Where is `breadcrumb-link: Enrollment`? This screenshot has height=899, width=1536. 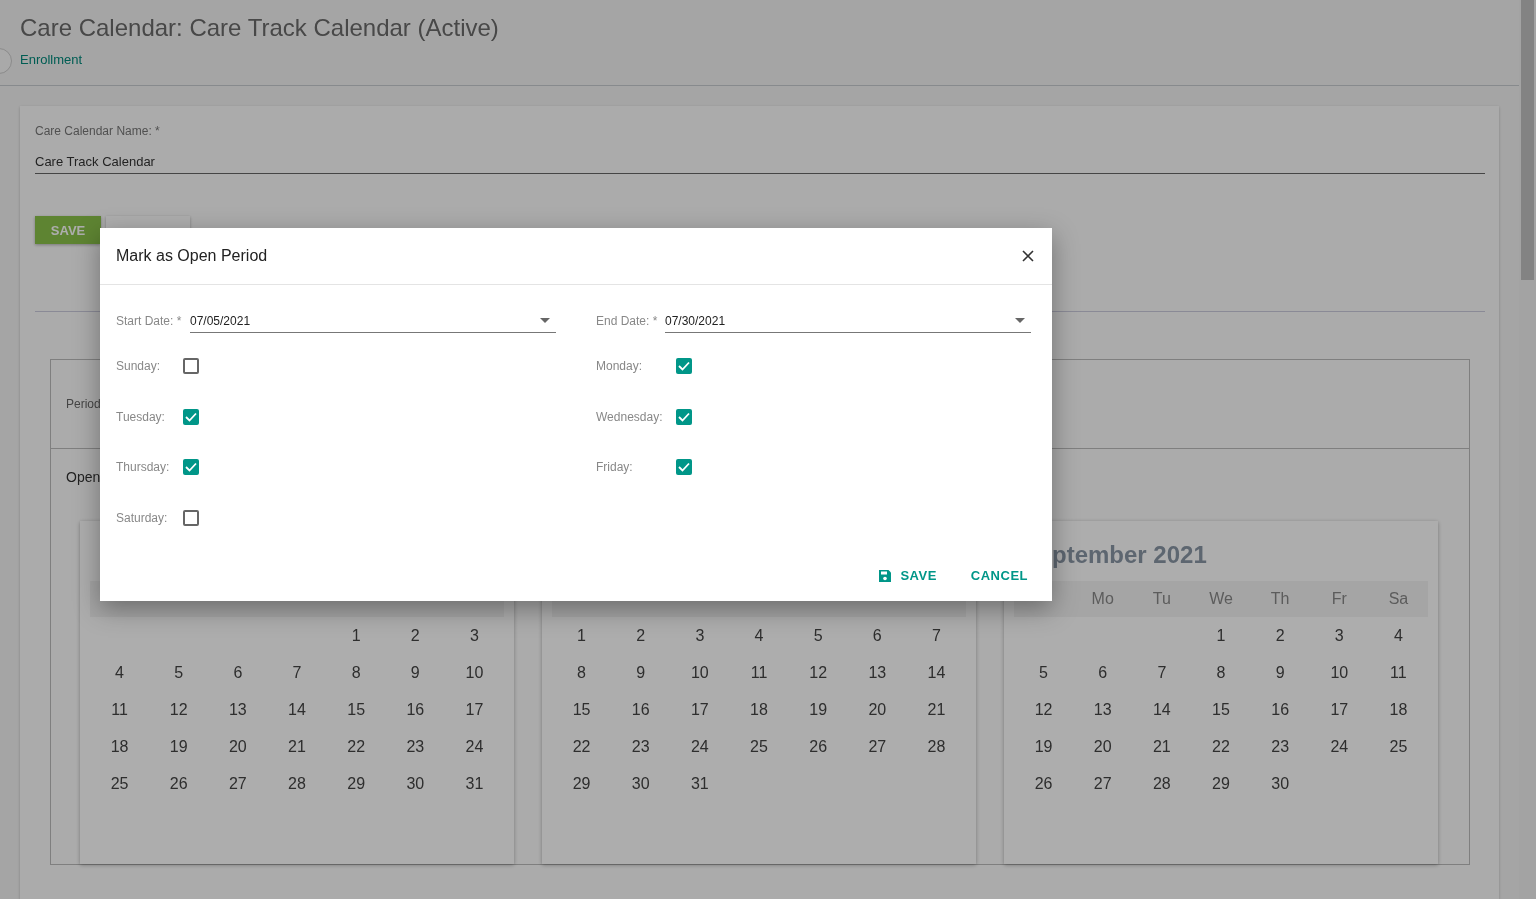 breadcrumb-link: Enrollment is located at coordinates (51, 59).